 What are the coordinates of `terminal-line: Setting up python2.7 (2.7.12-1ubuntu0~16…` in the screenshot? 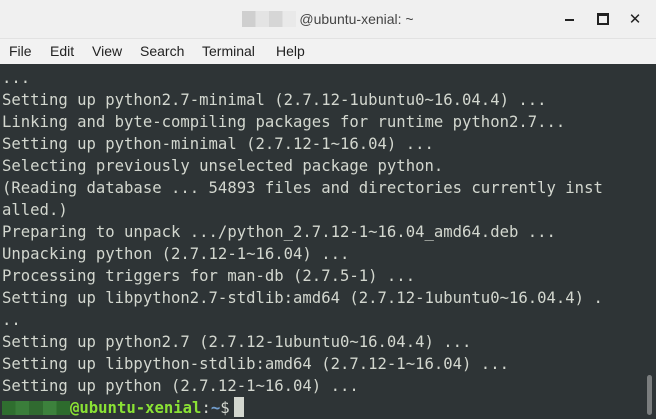 It's located at (237, 342).